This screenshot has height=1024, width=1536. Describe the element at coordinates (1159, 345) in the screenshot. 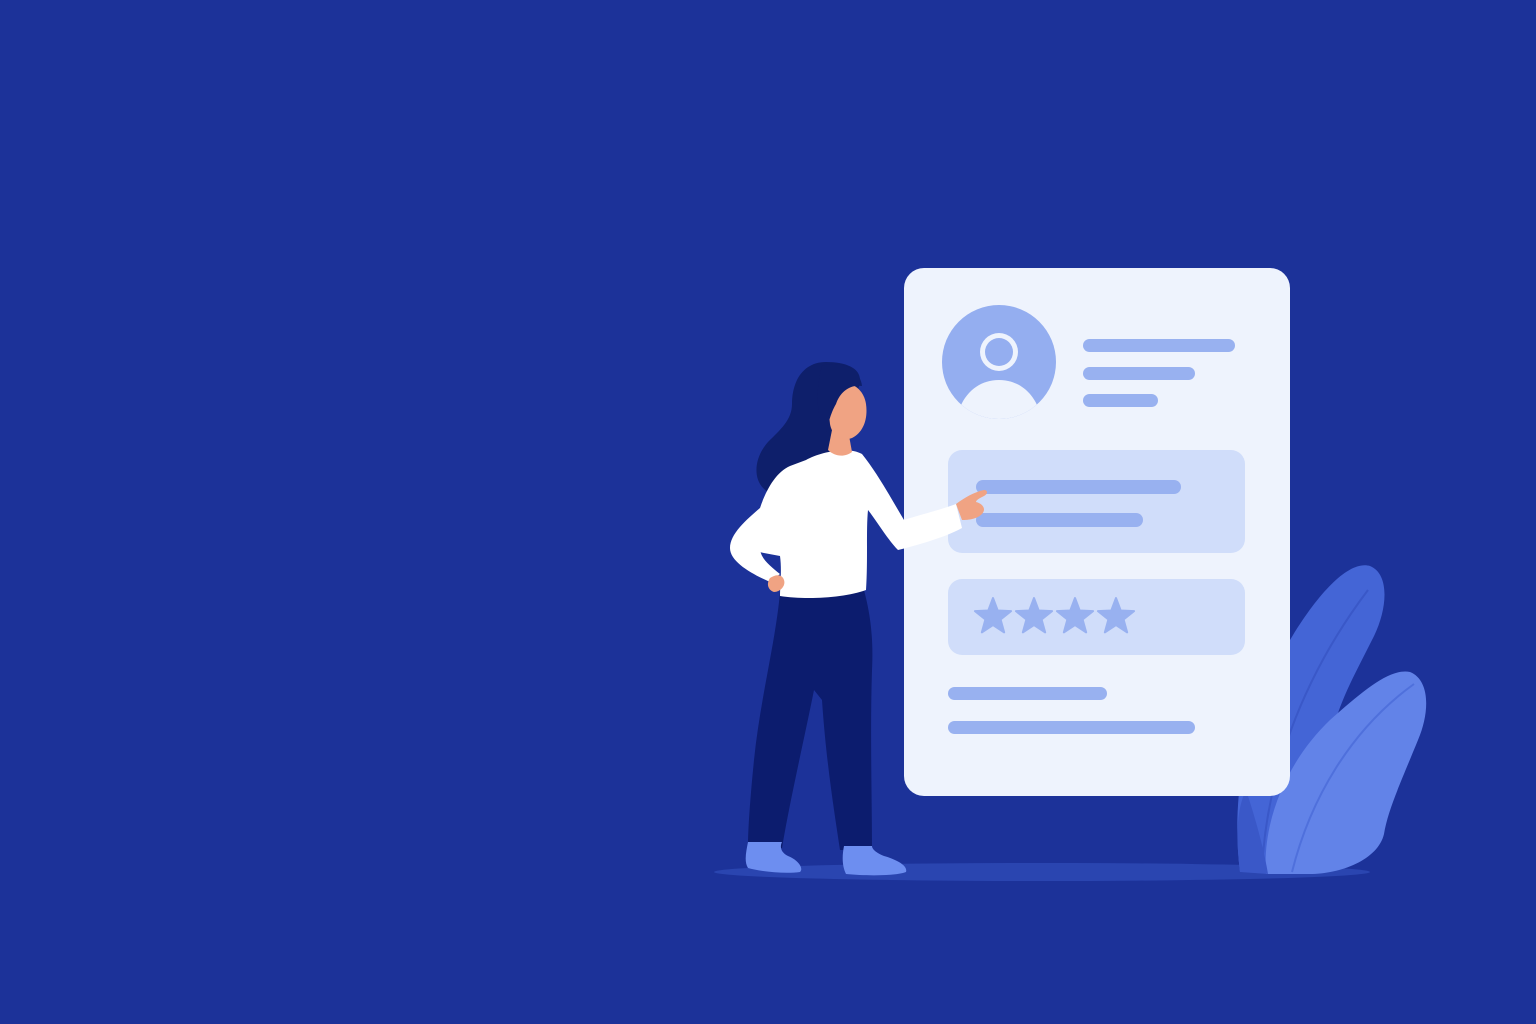

I see `profile-name-line` at that location.